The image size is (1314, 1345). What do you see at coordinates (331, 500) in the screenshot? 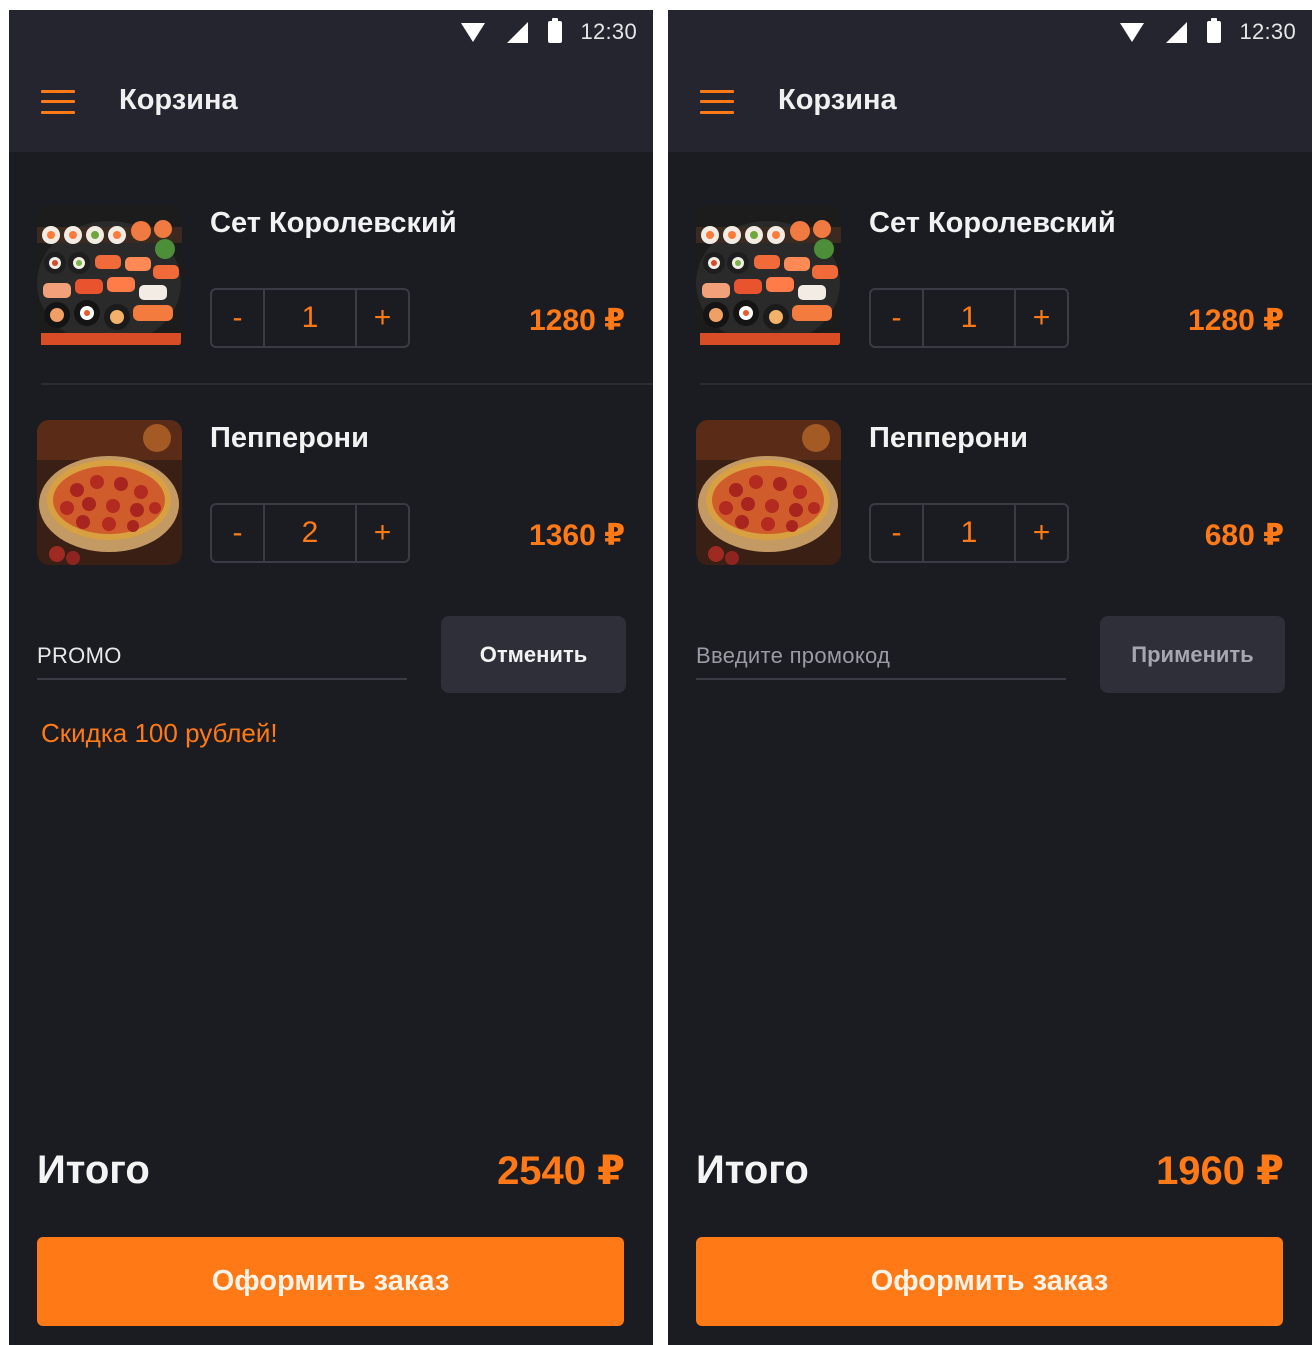
I see `cart-item: Пепперони - 2 + 1360 ₽` at bounding box center [331, 500].